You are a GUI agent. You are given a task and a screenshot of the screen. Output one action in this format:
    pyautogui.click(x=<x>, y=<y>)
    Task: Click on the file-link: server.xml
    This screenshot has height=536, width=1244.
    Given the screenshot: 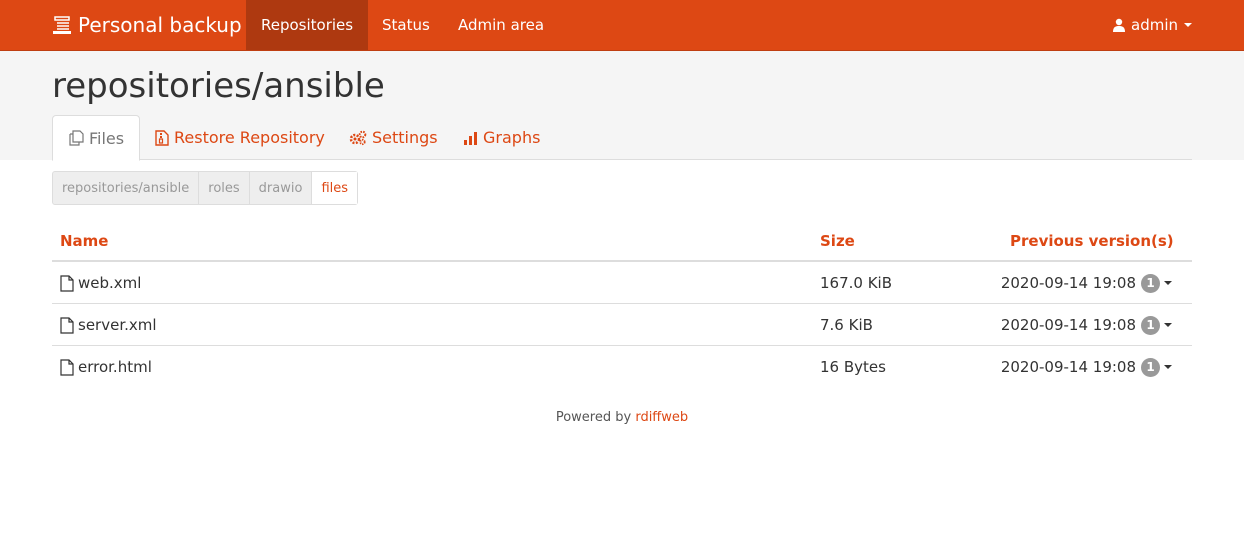 What is the action you would take?
    pyautogui.click(x=108, y=325)
    